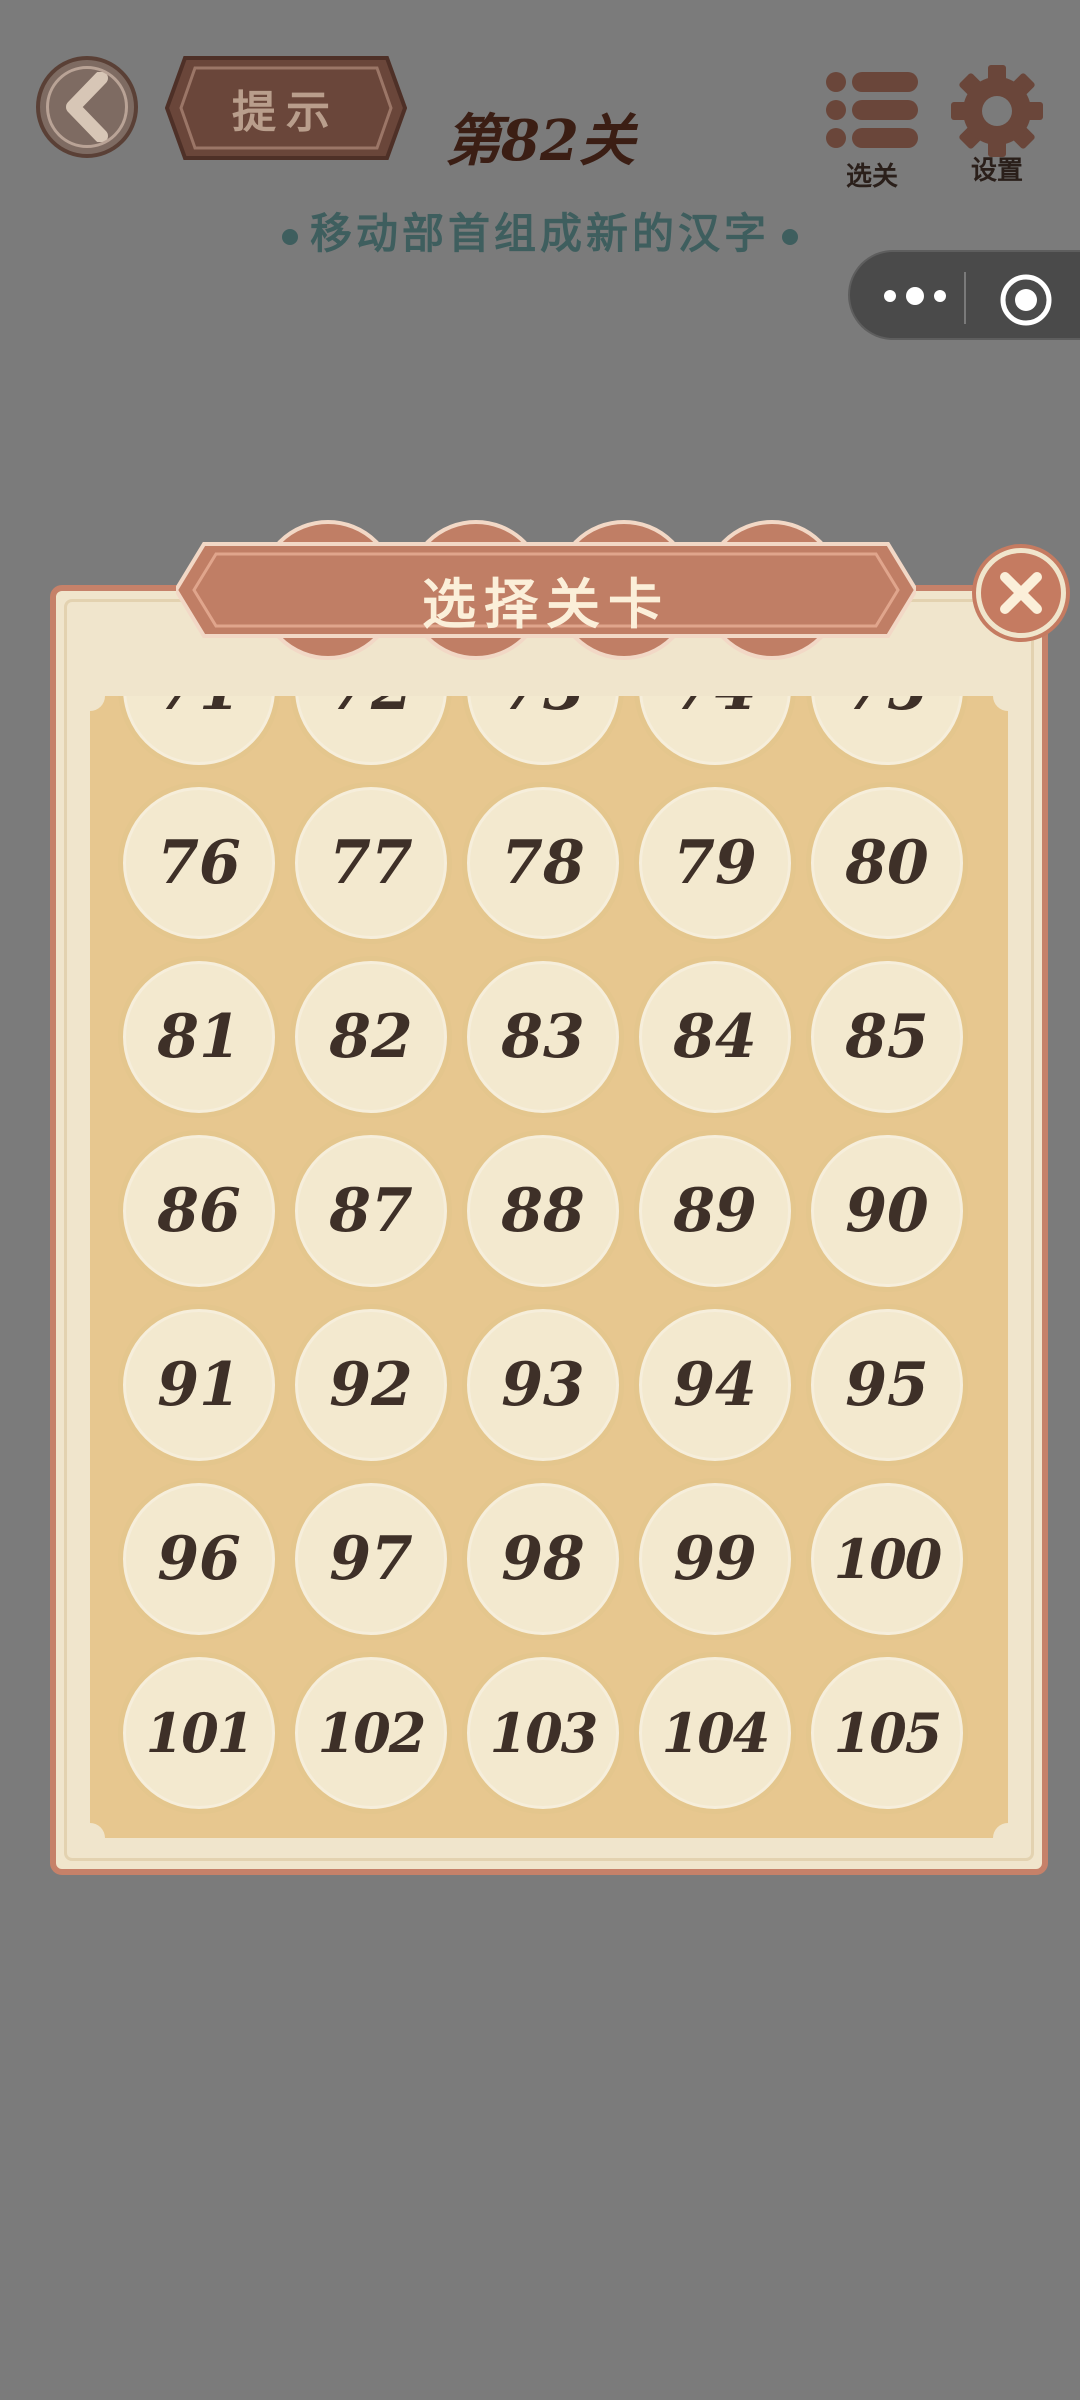 This screenshot has width=1080, height=2400. I want to click on level-button-97: 97, so click(371, 1559).